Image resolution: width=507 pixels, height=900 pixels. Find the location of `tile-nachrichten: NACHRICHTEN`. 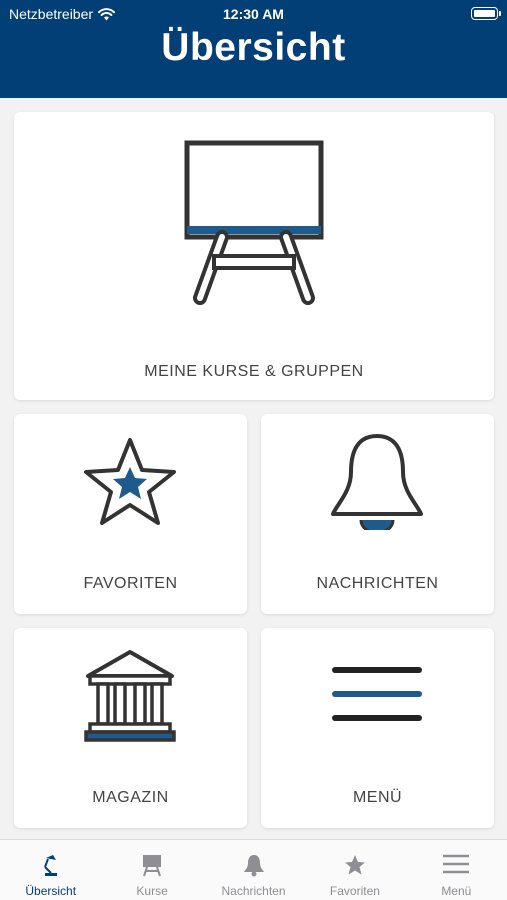

tile-nachrichten: NACHRICHTEN is located at coordinates (377, 514).